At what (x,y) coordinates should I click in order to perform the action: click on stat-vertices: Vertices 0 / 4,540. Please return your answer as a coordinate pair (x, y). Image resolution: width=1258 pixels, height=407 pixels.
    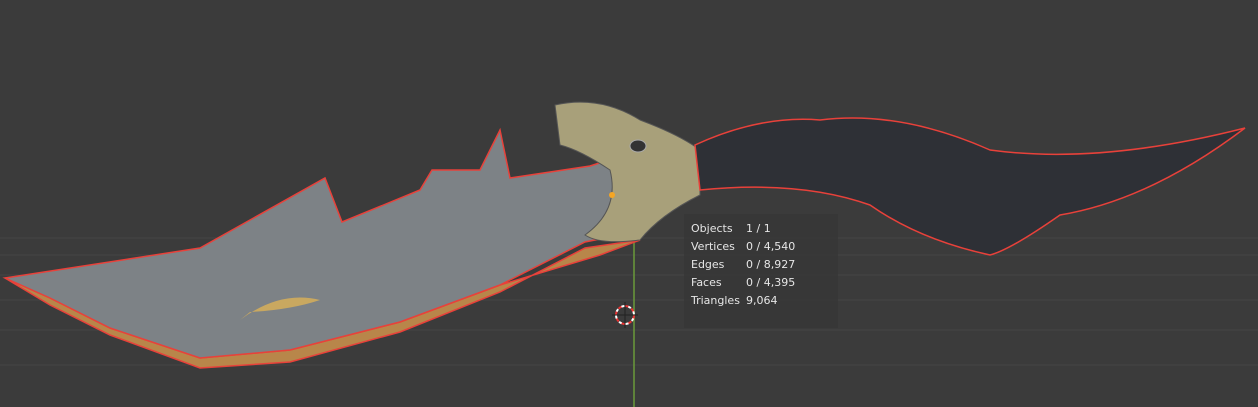
    Looking at the image, I should click on (764, 247).